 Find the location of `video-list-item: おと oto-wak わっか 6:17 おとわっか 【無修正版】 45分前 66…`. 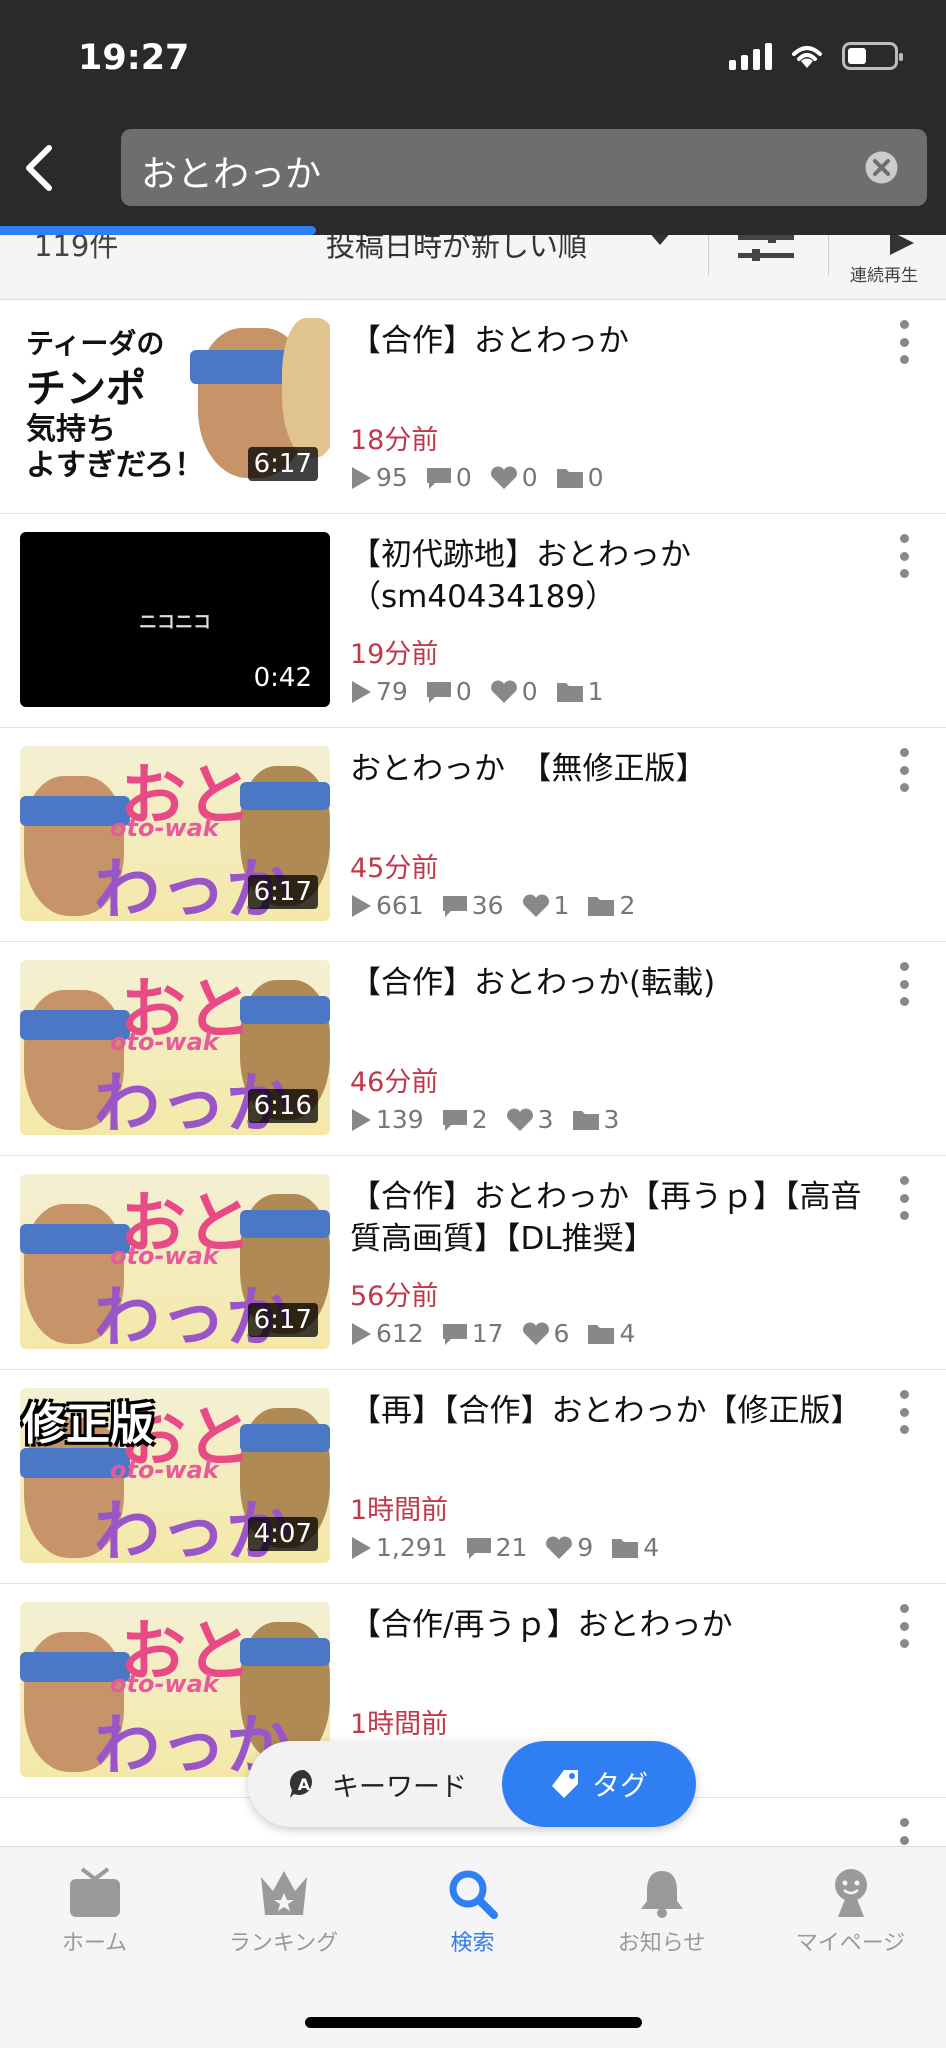

video-list-item: おと oto-wak わっか 6:17 おとわっか 【無修正版】 45分前 66… is located at coordinates (473, 835).